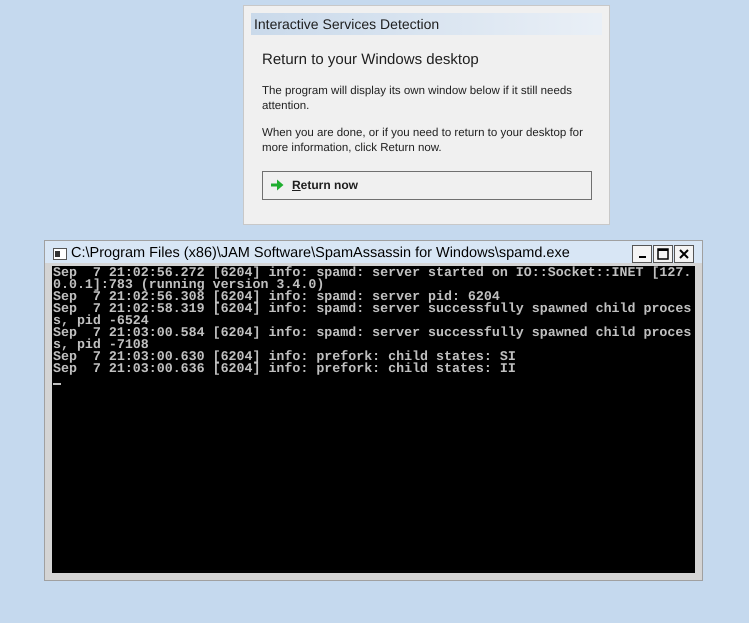 Image resolution: width=749 pixels, height=623 pixels. What do you see at coordinates (57, 384) in the screenshot?
I see `cursor` at bounding box center [57, 384].